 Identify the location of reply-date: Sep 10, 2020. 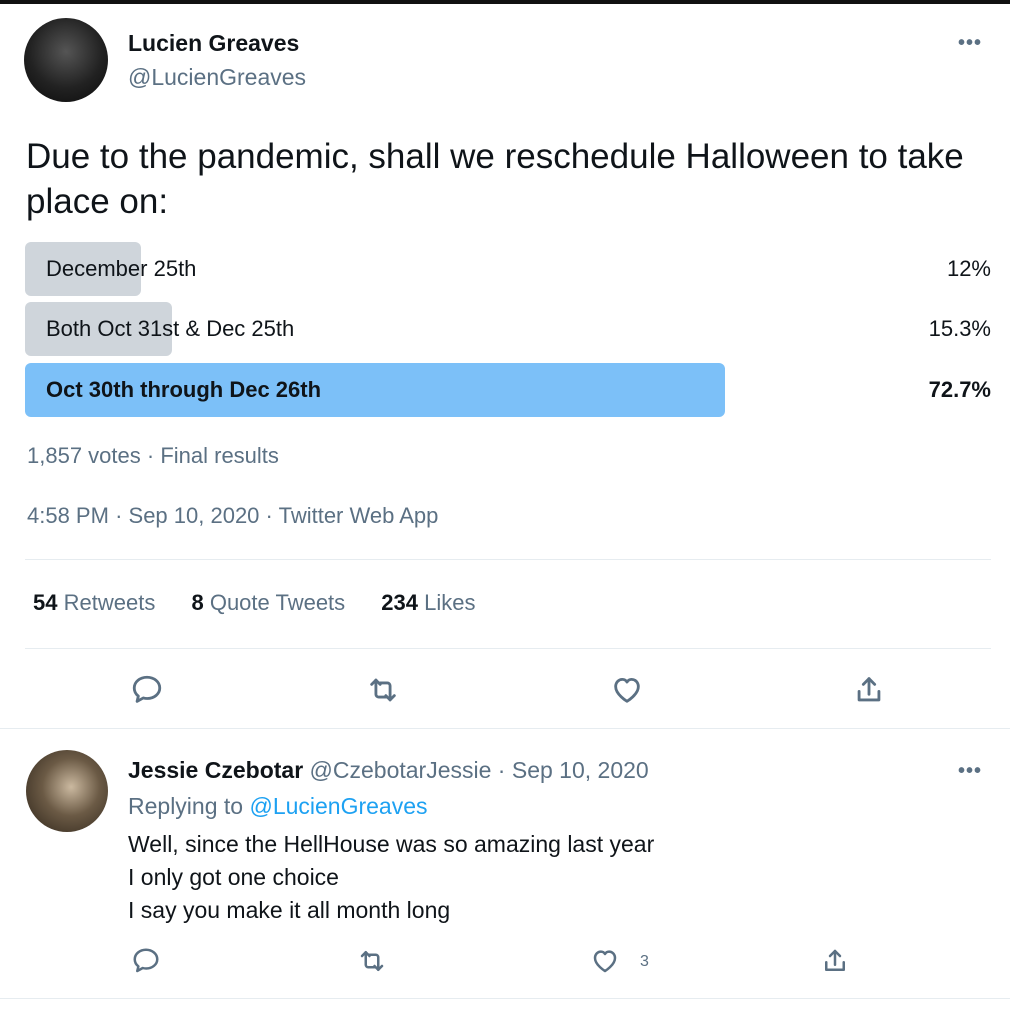
(580, 770).